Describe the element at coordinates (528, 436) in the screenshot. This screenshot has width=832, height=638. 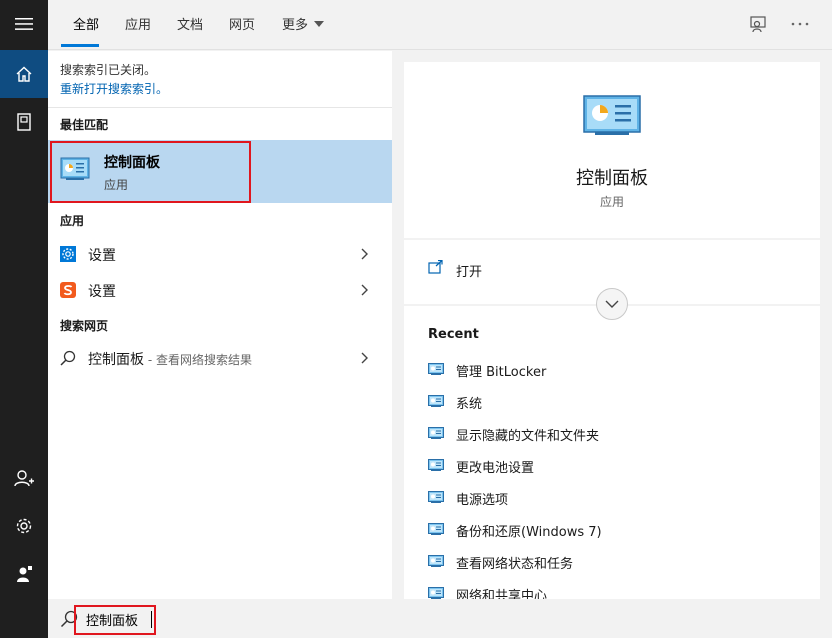
I see `recent-item-label: 显示隐藏的文件和文件夹` at that location.